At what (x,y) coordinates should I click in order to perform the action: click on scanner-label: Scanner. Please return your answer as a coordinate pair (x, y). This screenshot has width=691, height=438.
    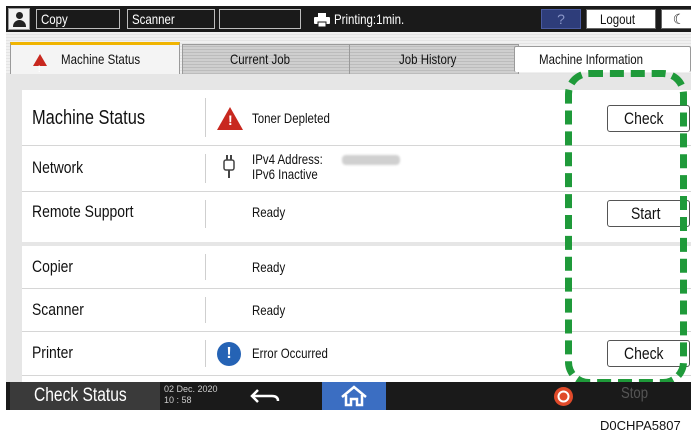
    Looking at the image, I should click on (153, 19).